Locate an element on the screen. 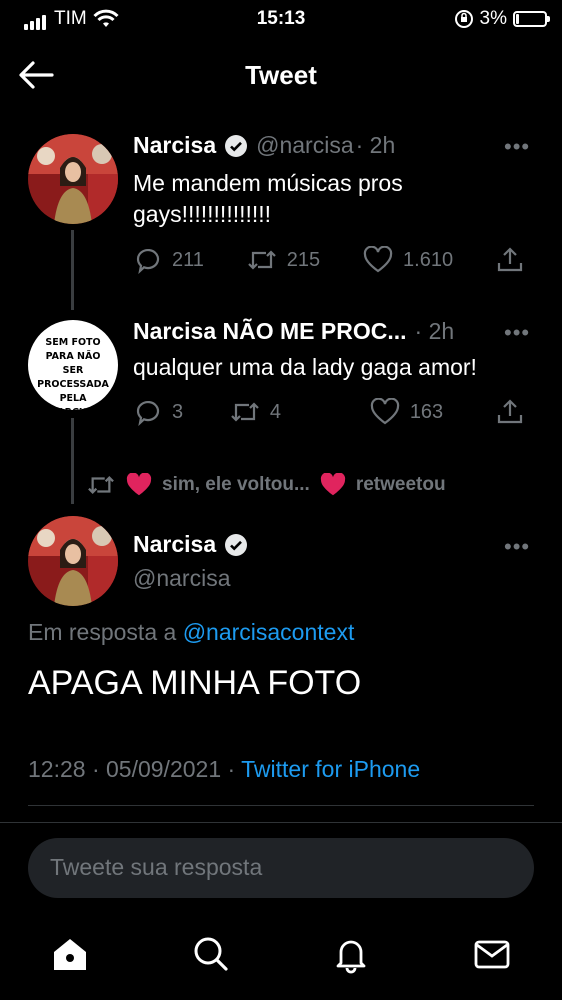 The width and height of the screenshot is (562, 1000). reply-prefix: Em resposta a is located at coordinates (102, 632).